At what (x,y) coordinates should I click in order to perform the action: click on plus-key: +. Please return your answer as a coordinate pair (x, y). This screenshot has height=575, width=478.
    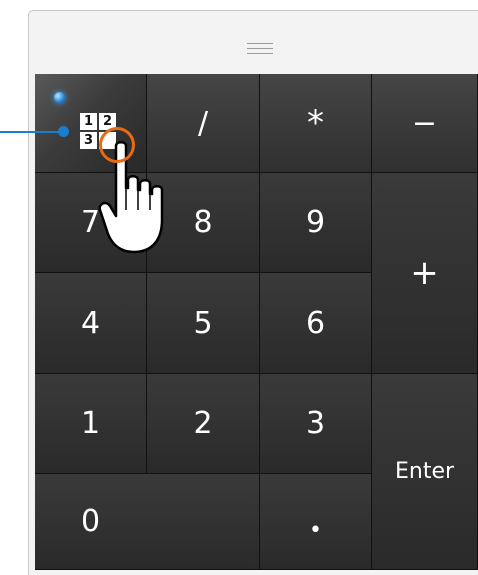
    Looking at the image, I should click on (425, 273).